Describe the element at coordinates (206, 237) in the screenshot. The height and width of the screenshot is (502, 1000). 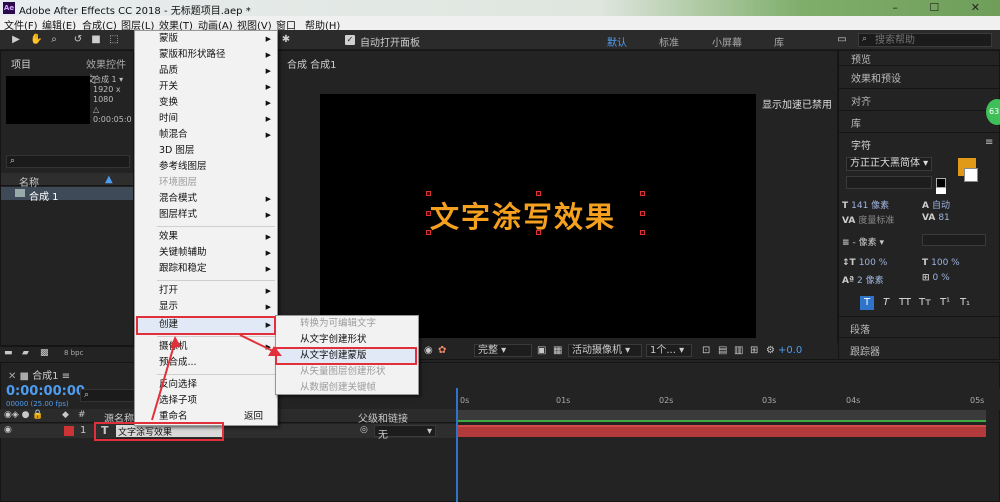
I see `menu-item-effect: 效果 ▶` at that location.